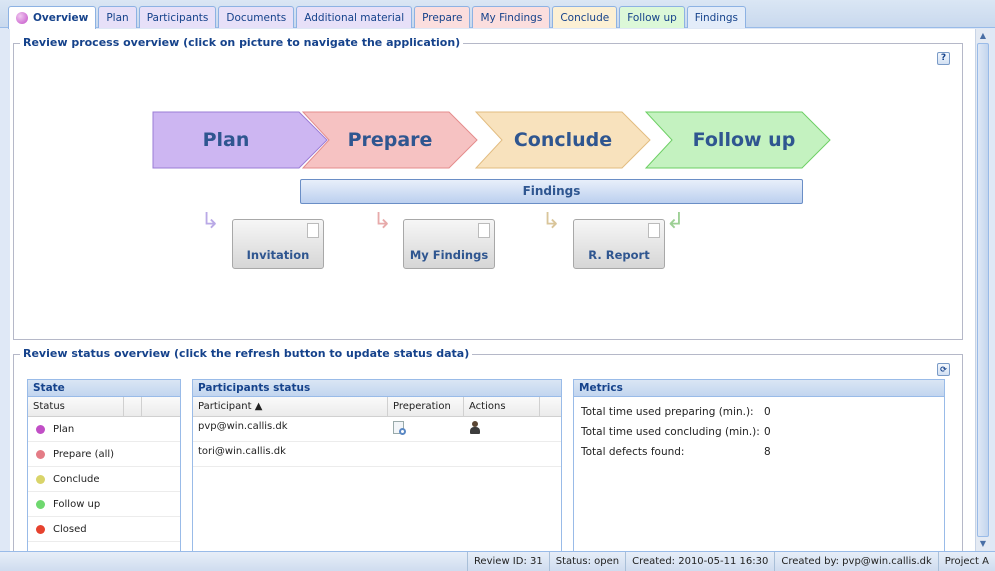 Image resolution: width=995 pixels, height=571 pixels. What do you see at coordinates (354, 17) in the screenshot?
I see `tab-additional-material: Additional material` at bounding box center [354, 17].